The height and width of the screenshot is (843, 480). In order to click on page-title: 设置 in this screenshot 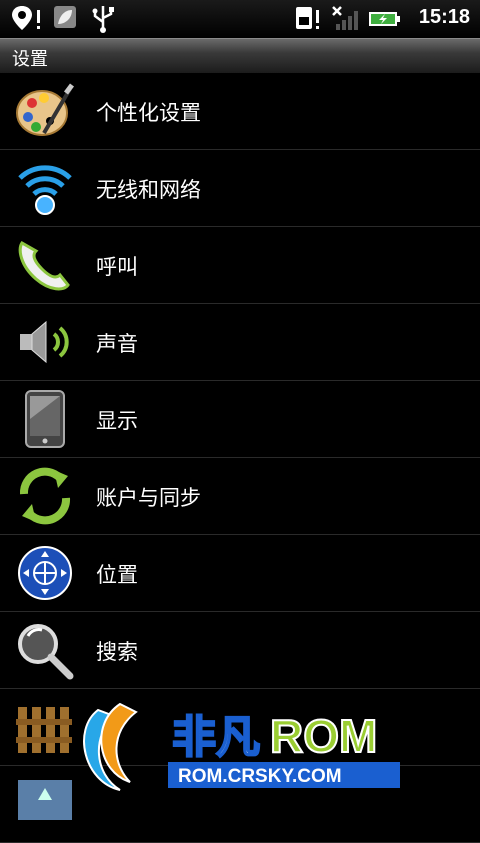, I will do `click(30, 59)`.